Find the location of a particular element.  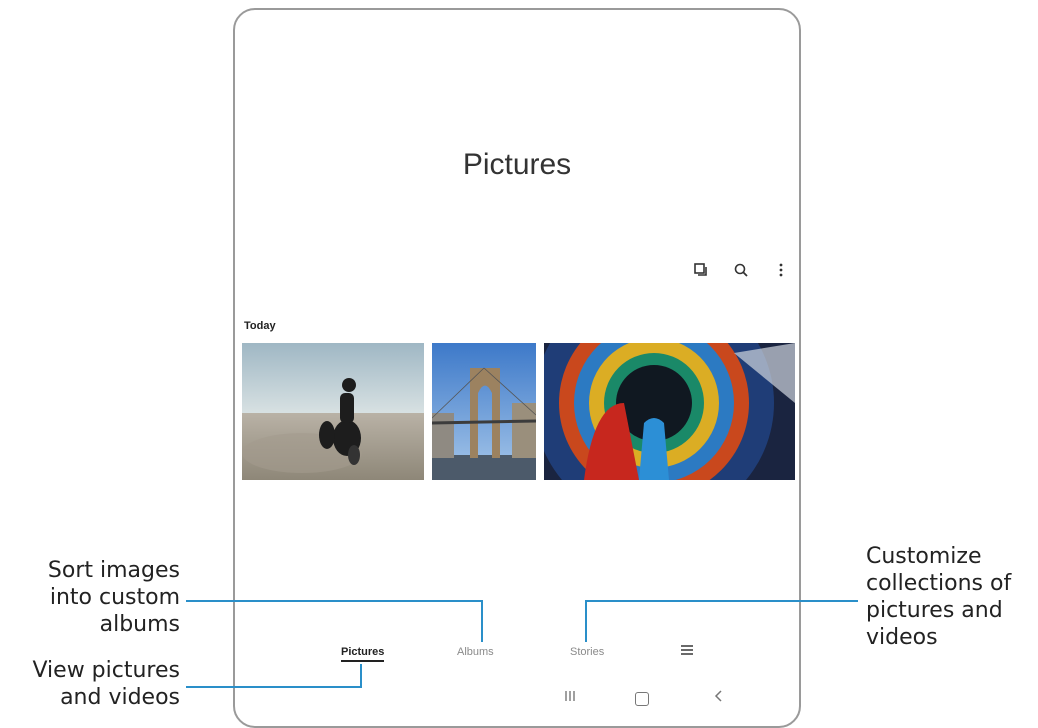

callout-view-line-2: and videos is located at coordinates (120, 697).